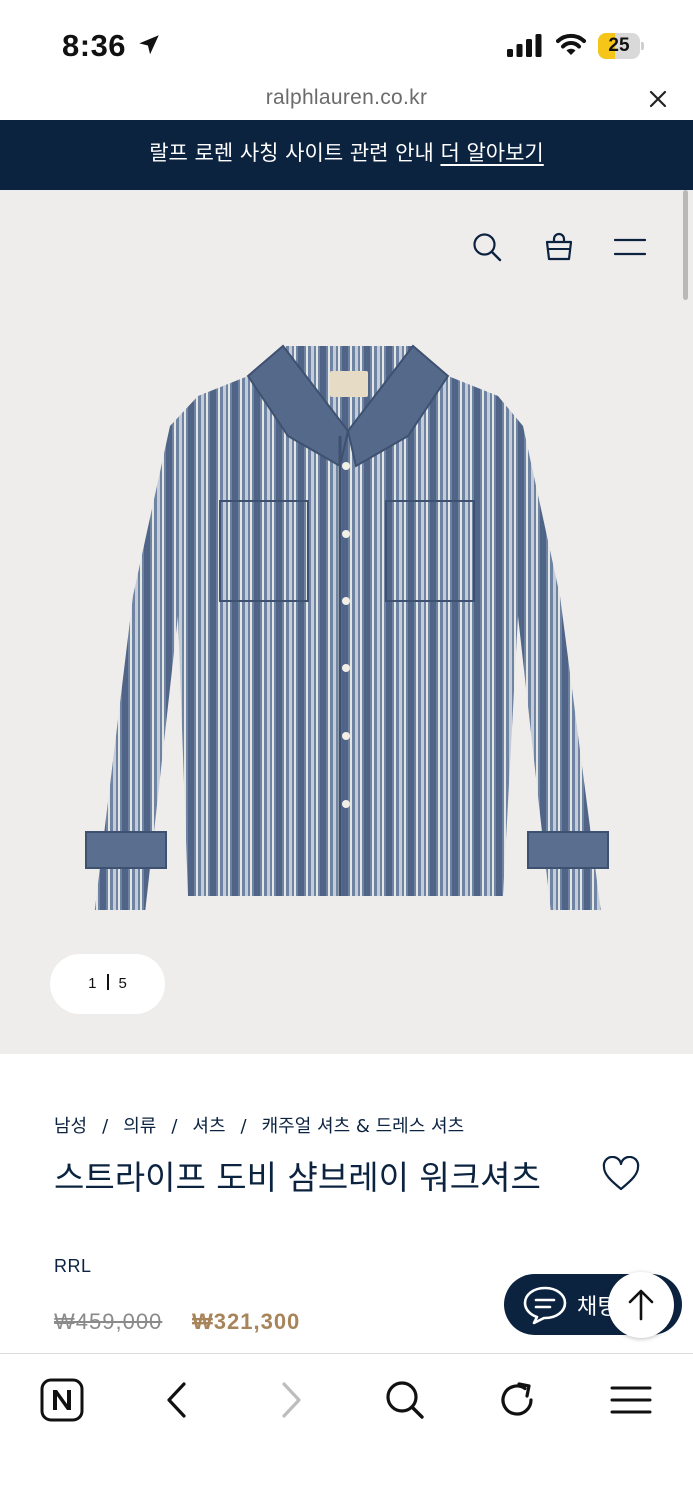  What do you see at coordinates (545, 1305) in the screenshot?
I see `chat-bubble-icon` at bounding box center [545, 1305].